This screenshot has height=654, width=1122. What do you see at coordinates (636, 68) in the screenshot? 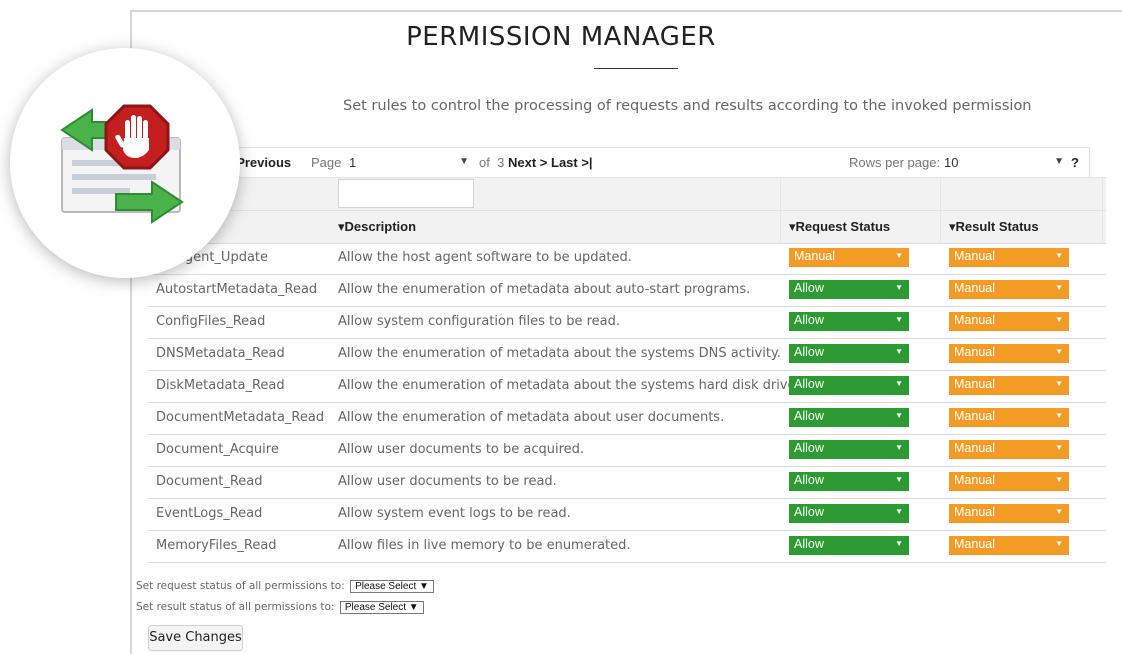
I see `title-divider` at bounding box center [636, 68].